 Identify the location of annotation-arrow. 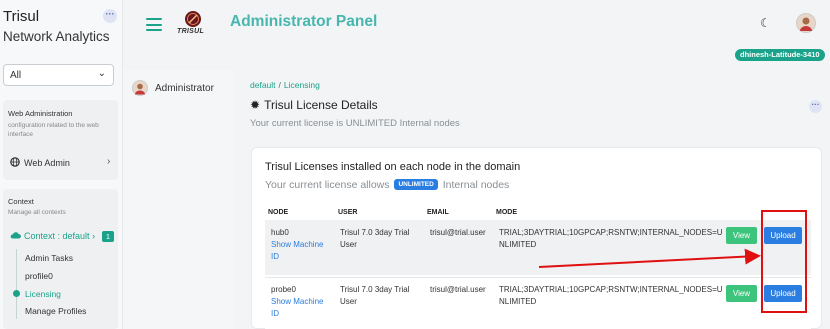
(649, 258).